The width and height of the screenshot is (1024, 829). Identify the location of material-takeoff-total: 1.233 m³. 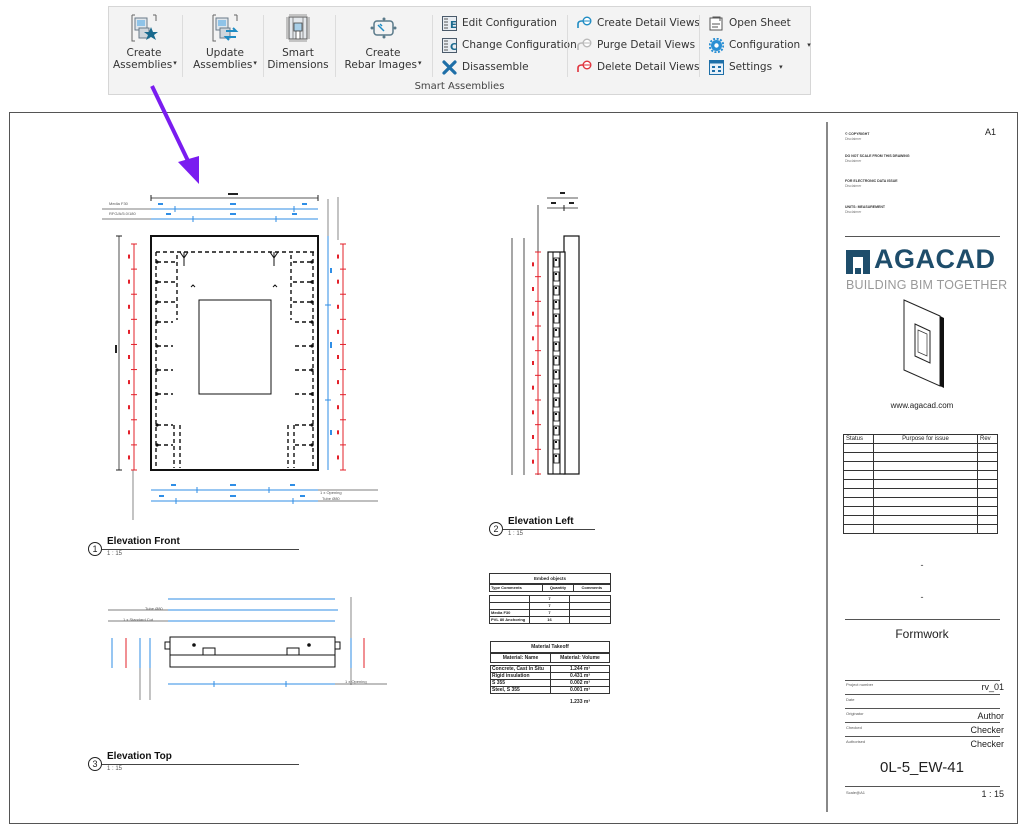
(579, 702).